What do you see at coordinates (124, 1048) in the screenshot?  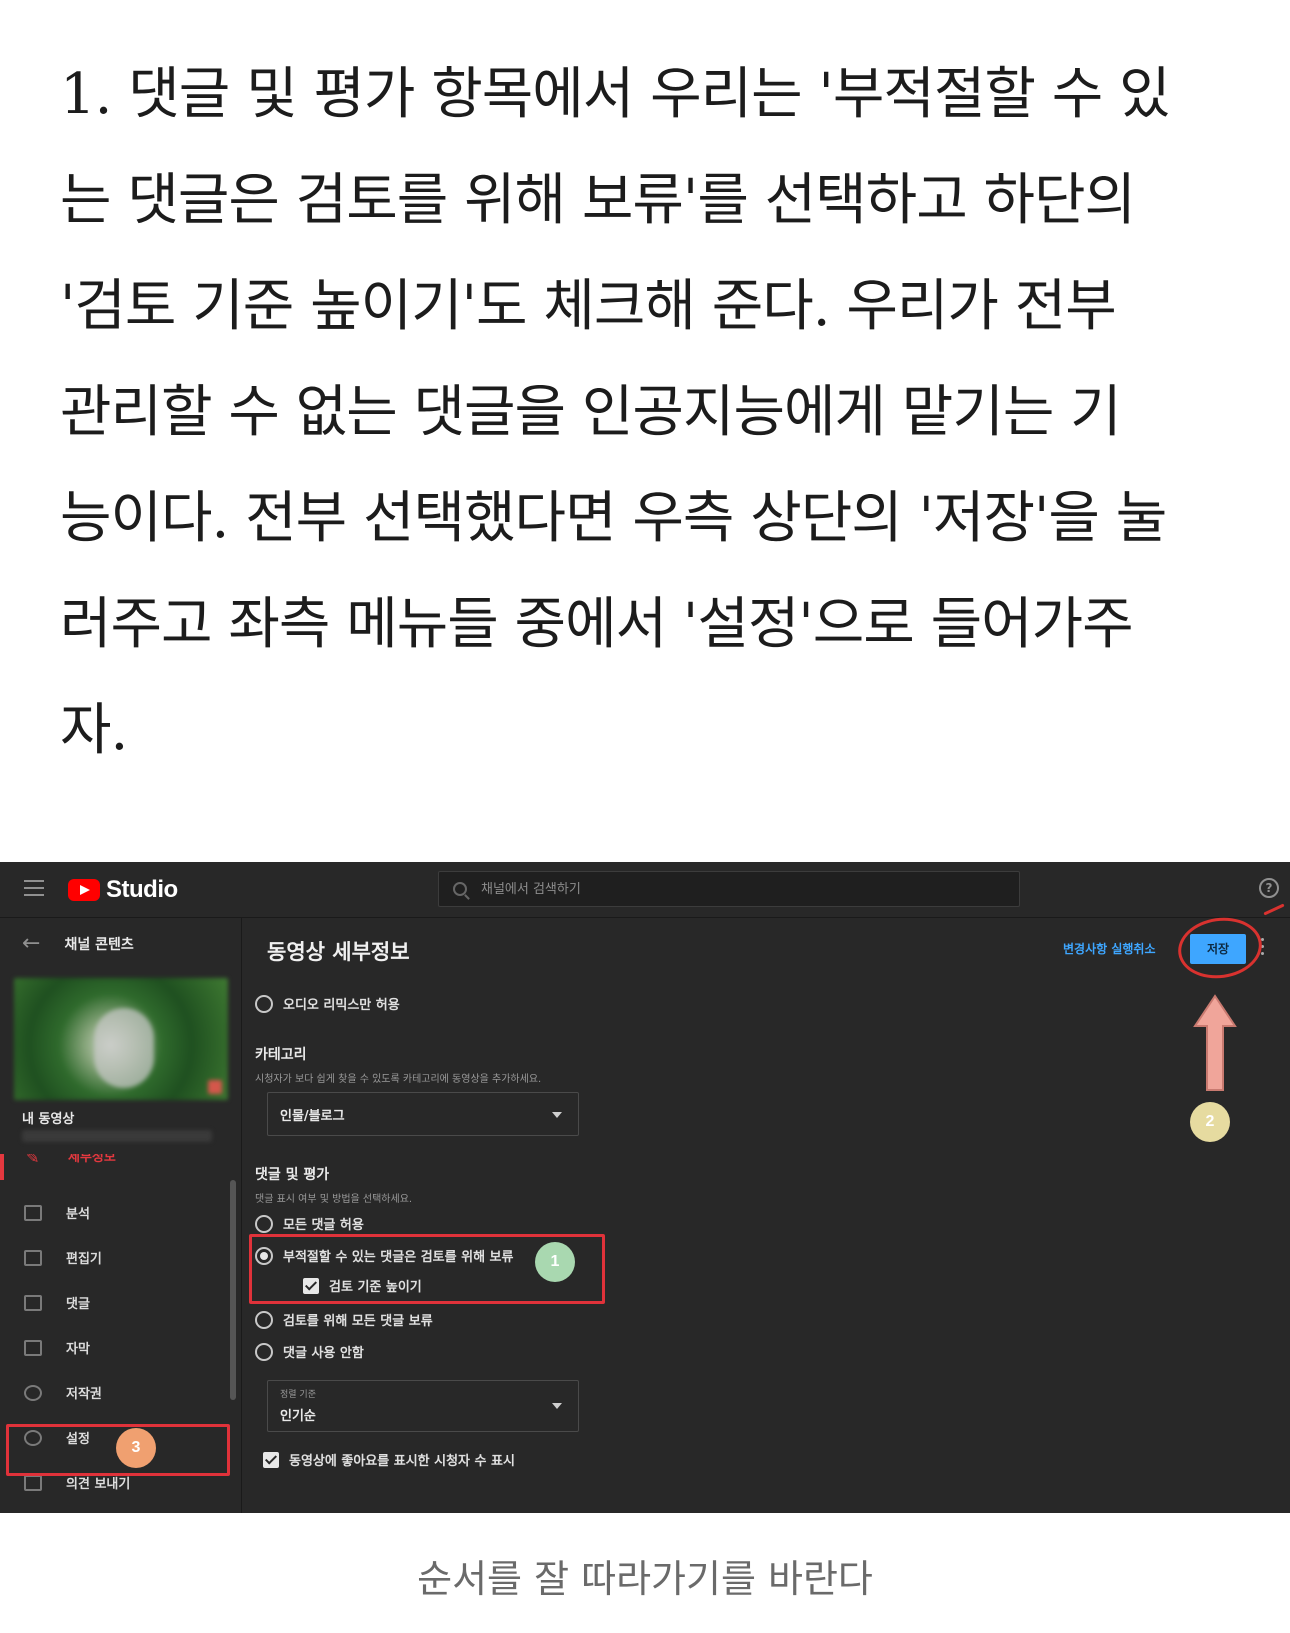 I see `thumbnail-subject` at bounding box center [124, 1048].